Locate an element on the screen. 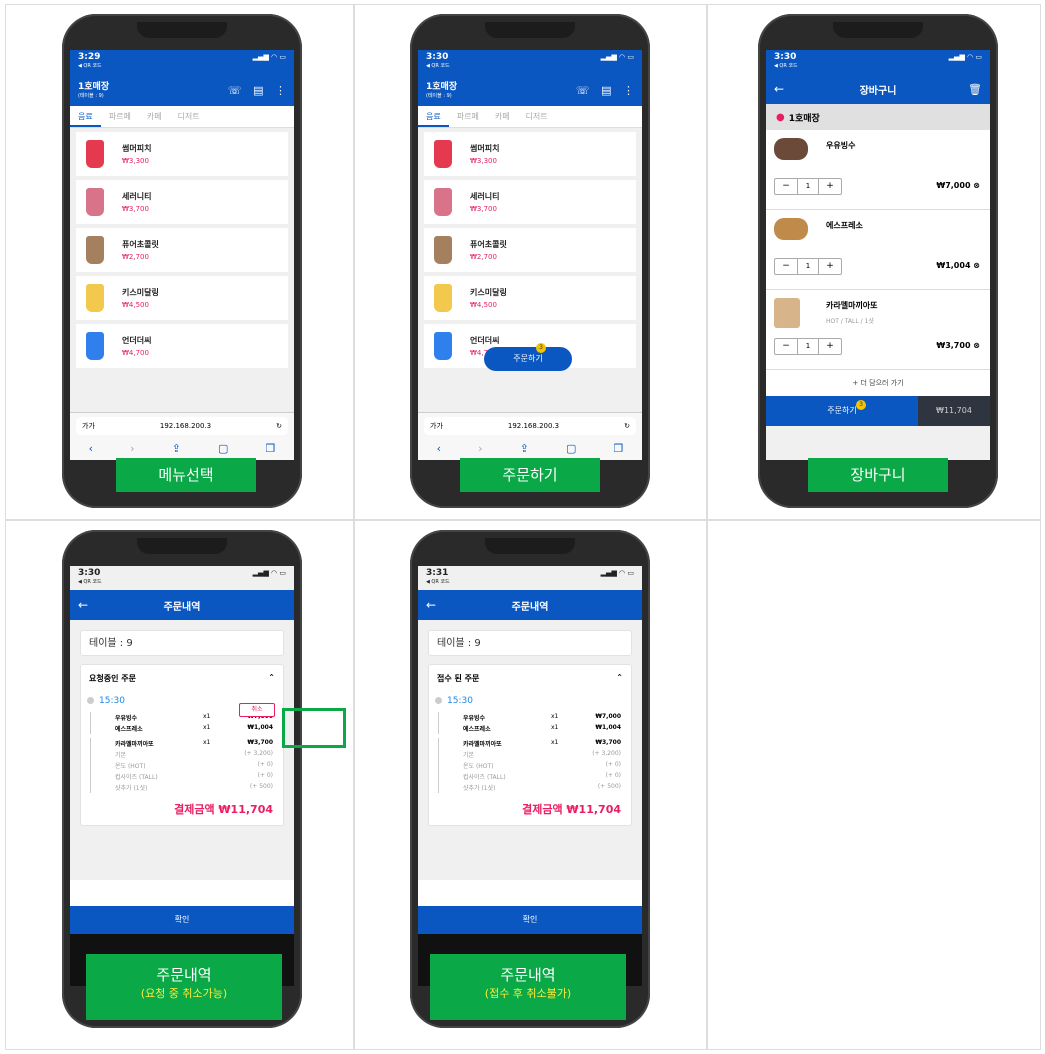 This screenshot has width=1045, height=1054. order-card-header: 접수 된 주문 ⌃ is located at coordinates (530, 678).